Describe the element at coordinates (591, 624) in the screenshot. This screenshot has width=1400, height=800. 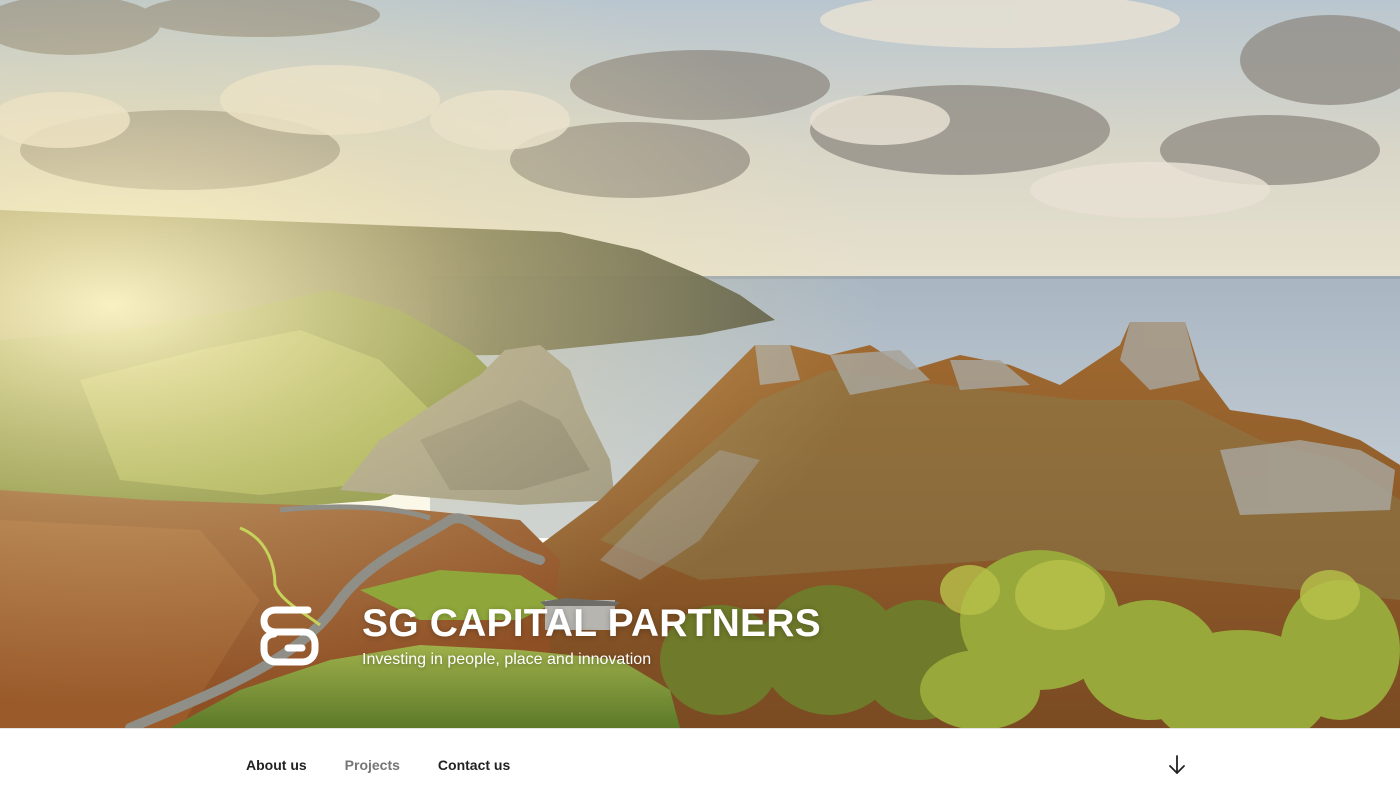
I see `site-title: SG CAPITAL PARTNERS` at that location.